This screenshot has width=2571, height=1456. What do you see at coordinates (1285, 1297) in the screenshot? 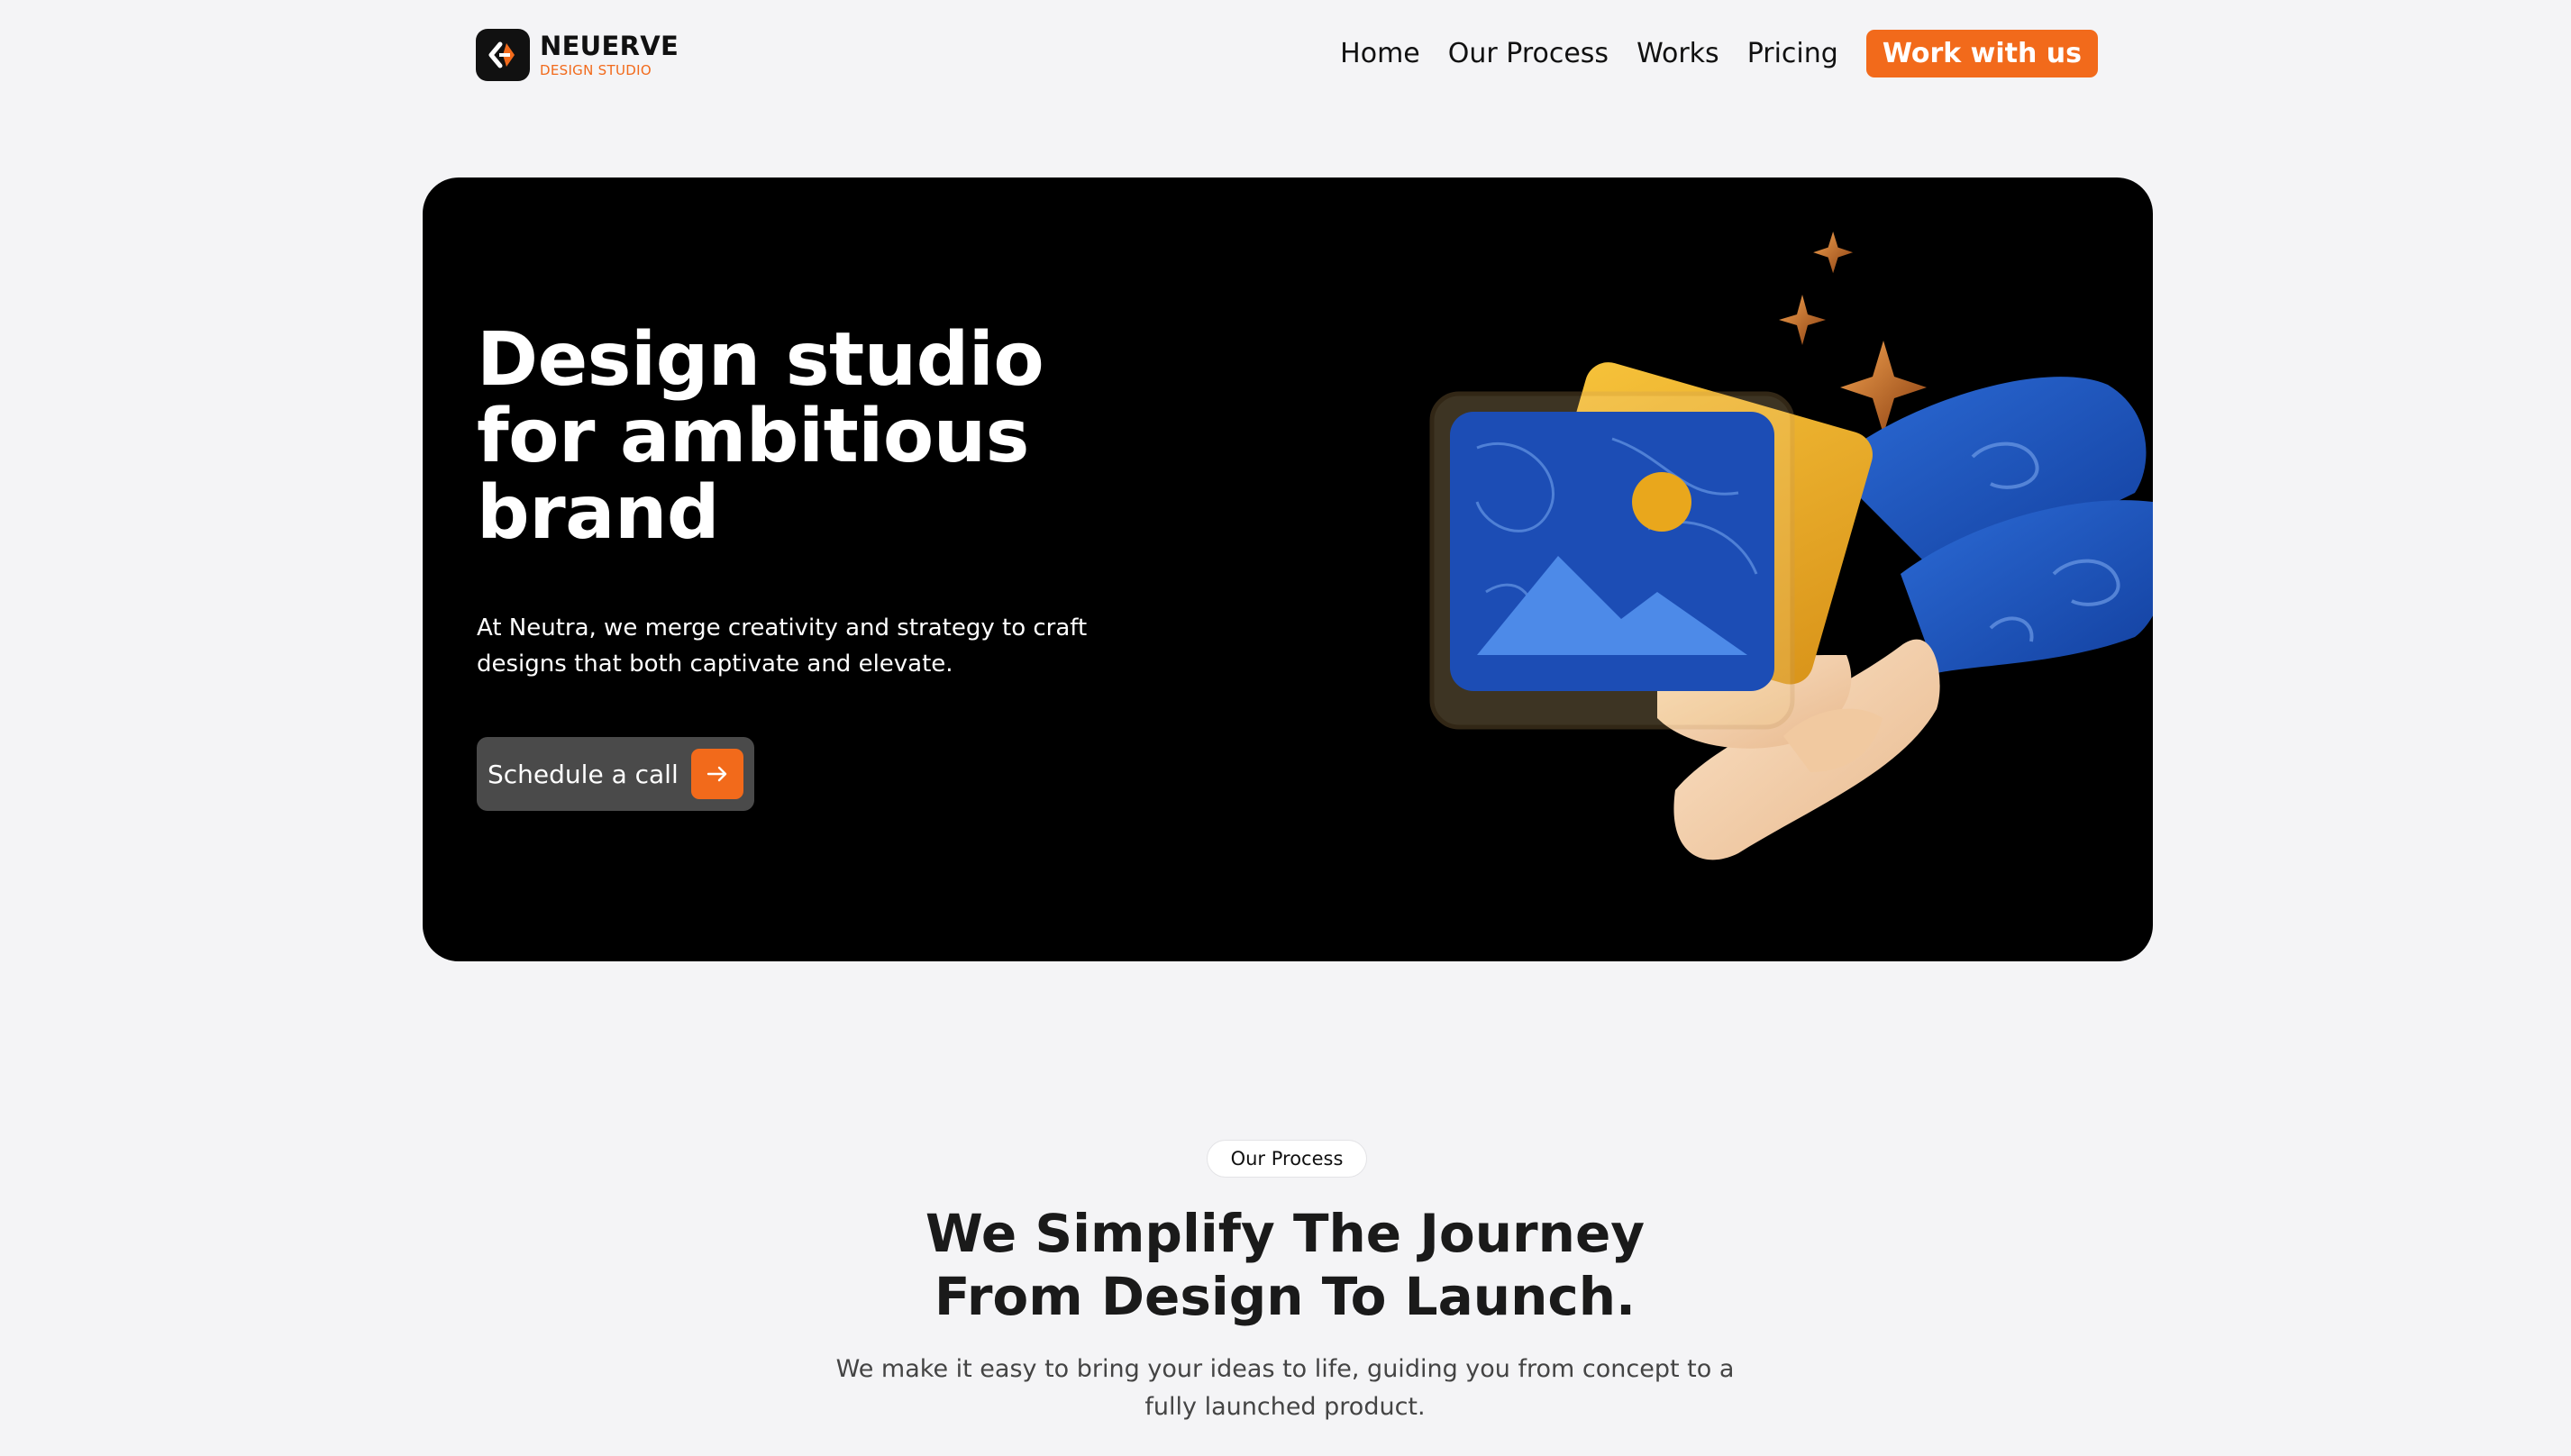
I see `process-title-line: From Design To Launch.` at bounding box center [1285, 1297].